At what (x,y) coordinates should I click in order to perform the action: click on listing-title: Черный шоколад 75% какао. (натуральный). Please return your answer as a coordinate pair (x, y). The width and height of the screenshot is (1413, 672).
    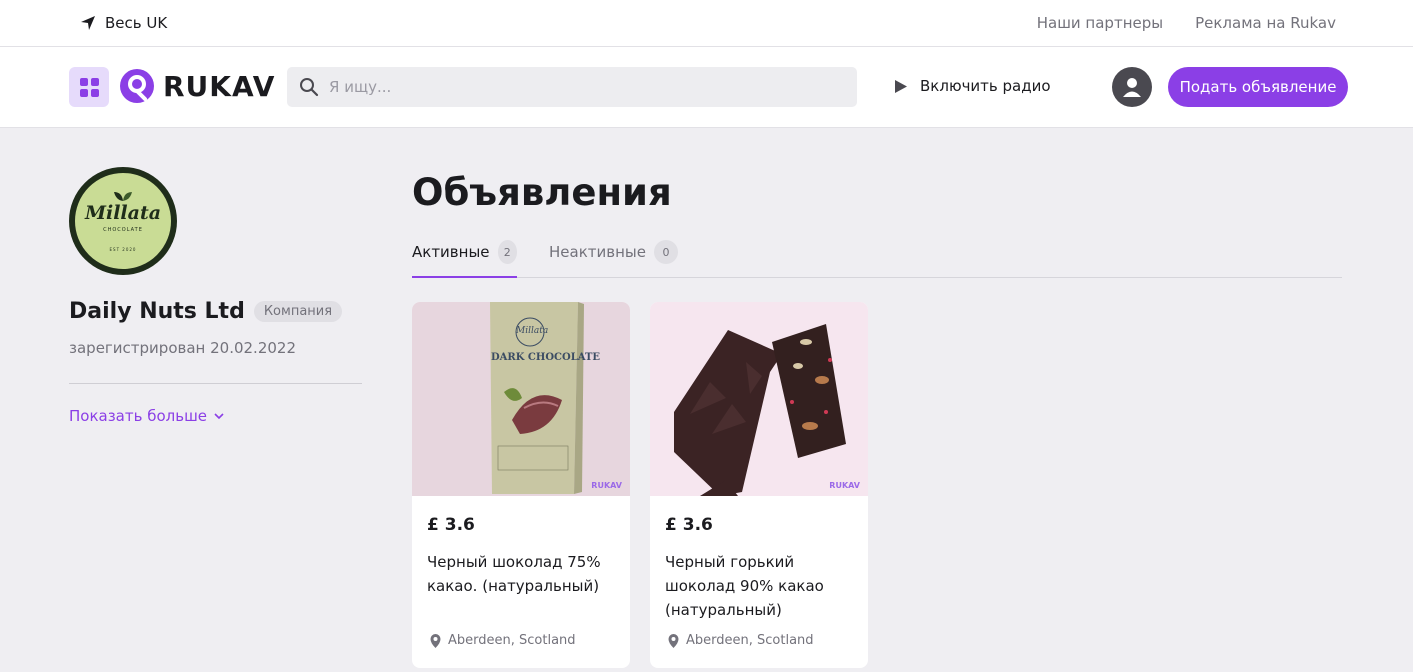
    Looking at the image, I should click on (522, 574).